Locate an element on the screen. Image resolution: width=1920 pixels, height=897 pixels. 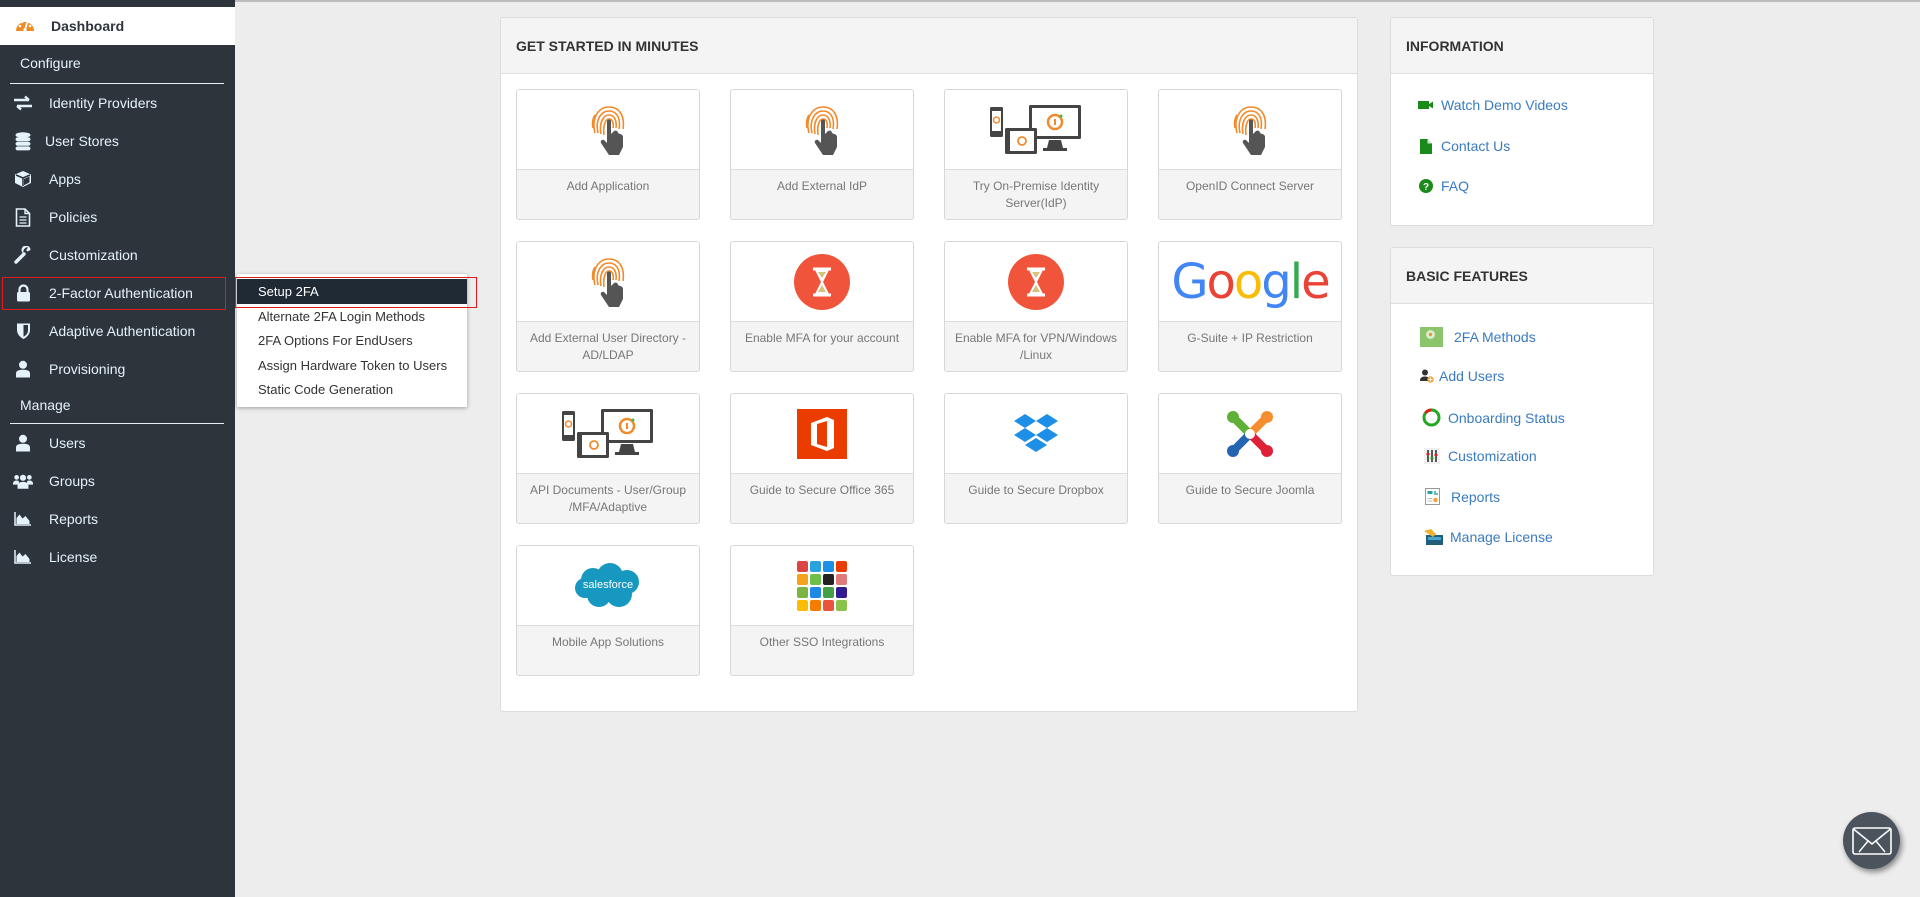
card-label: API Documents - User/Group /MFA/Adaptive is located at coordinates (608, 498).